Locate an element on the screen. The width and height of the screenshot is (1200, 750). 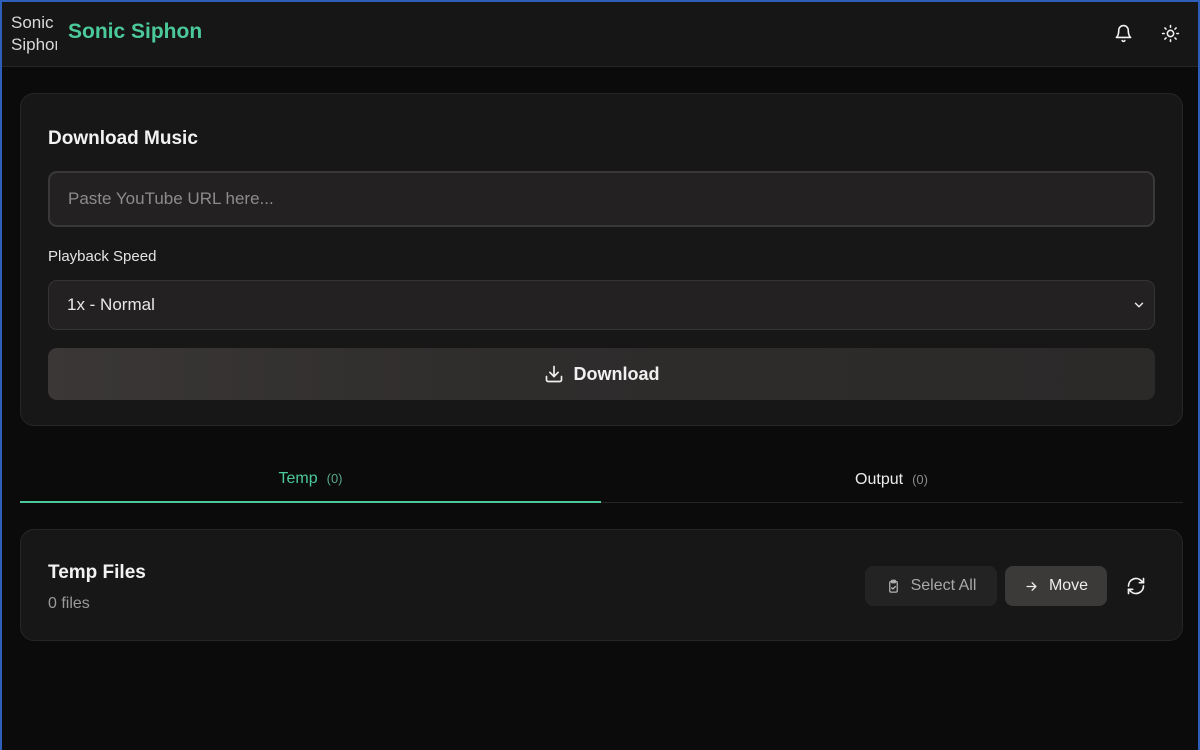
select-all-label: Select All is located at coordinates (943, 585).